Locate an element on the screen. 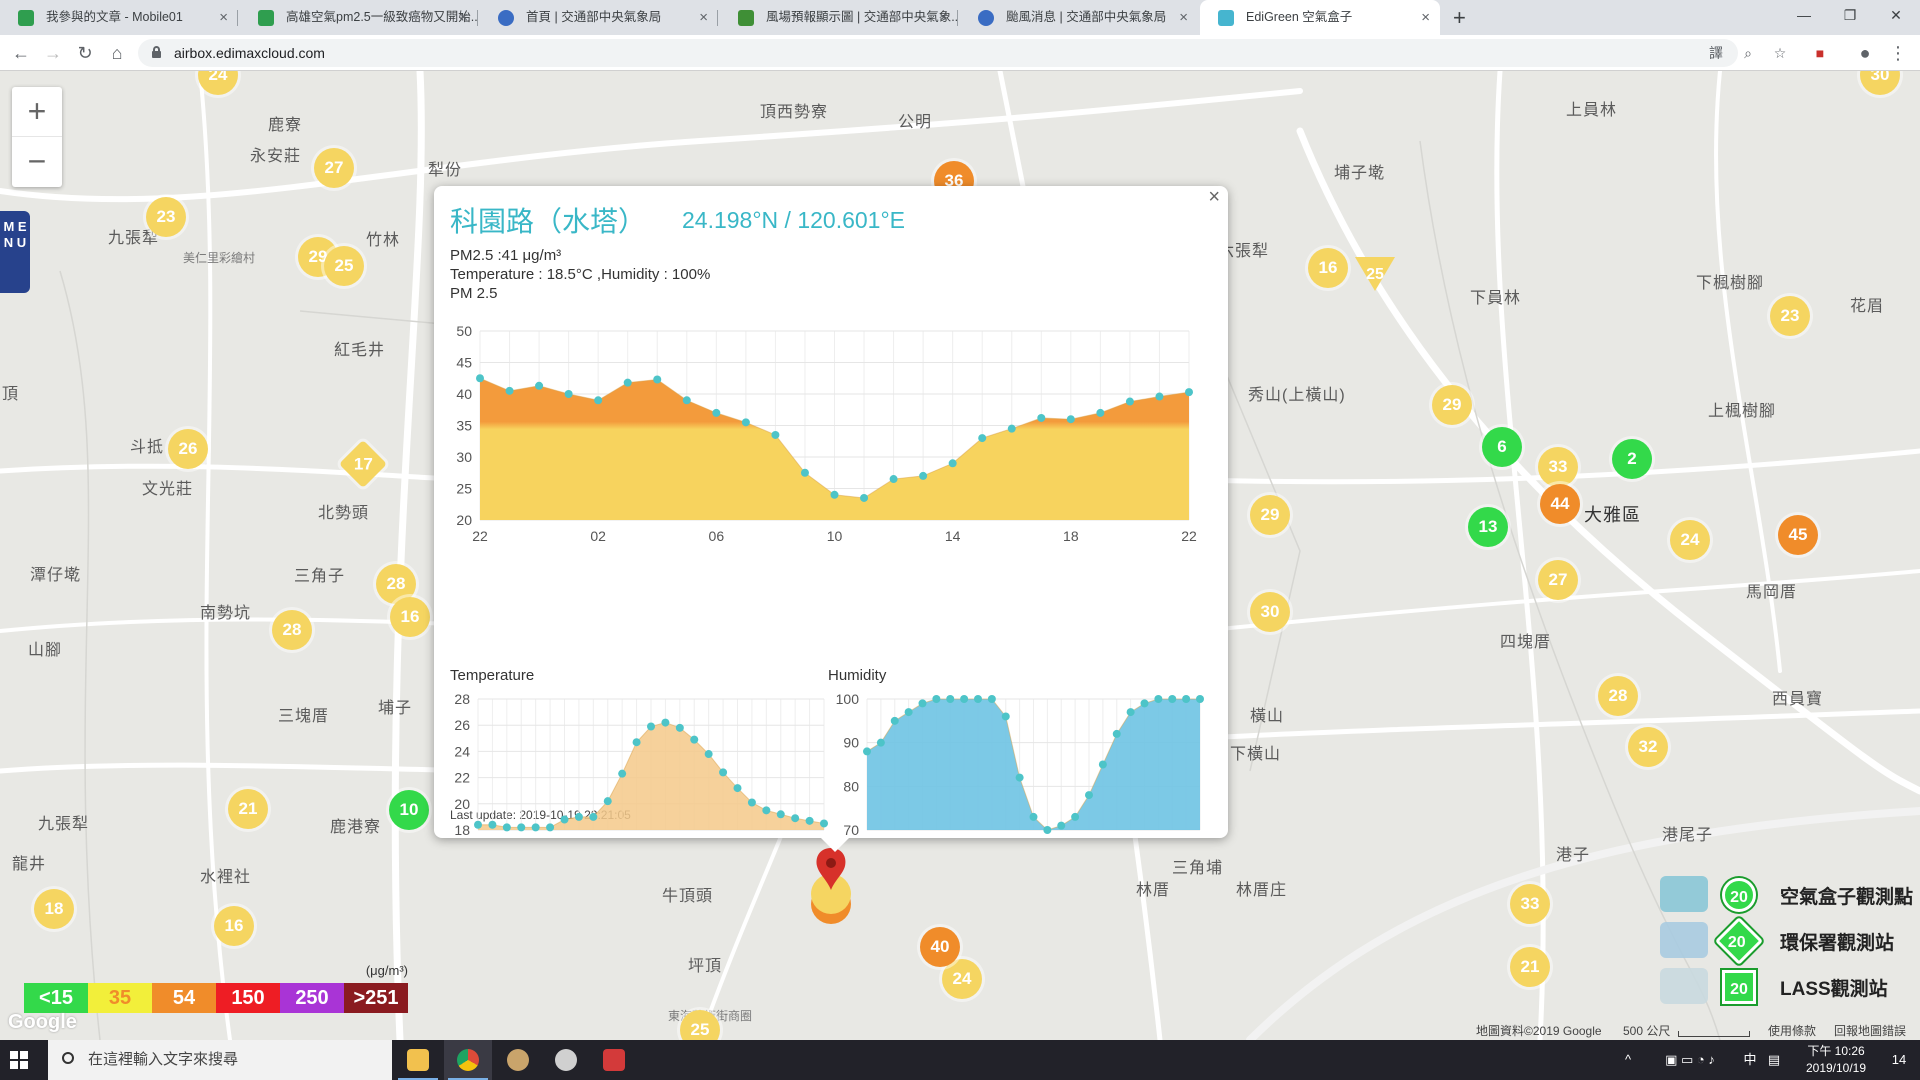  aqi-marker: 30 is located at coordinates (1270, 612).